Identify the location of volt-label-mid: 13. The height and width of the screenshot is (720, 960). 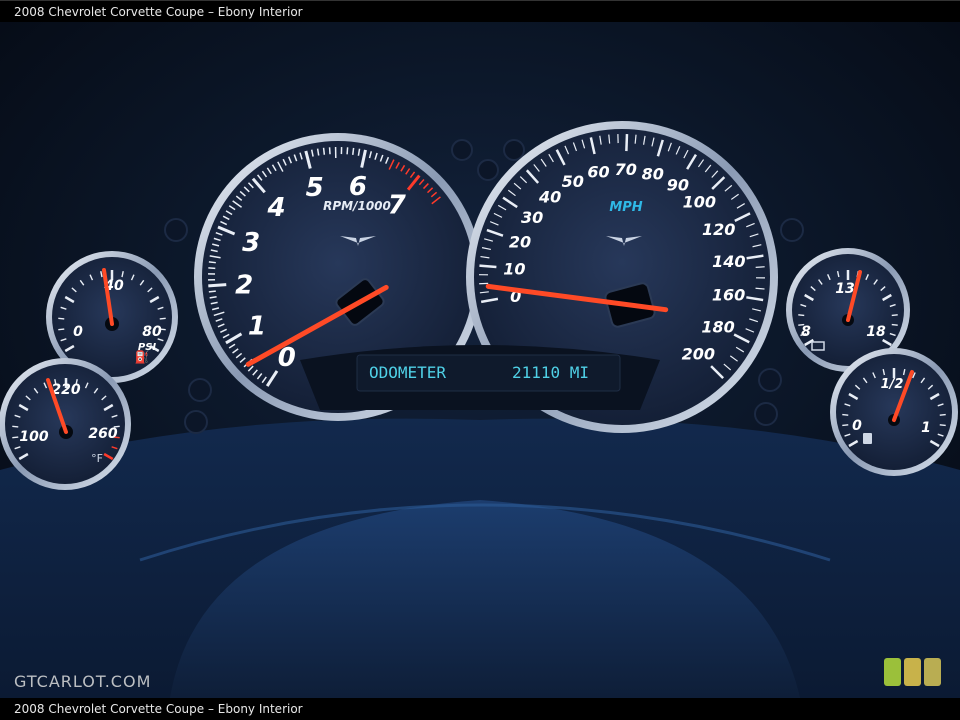
(844, 289).